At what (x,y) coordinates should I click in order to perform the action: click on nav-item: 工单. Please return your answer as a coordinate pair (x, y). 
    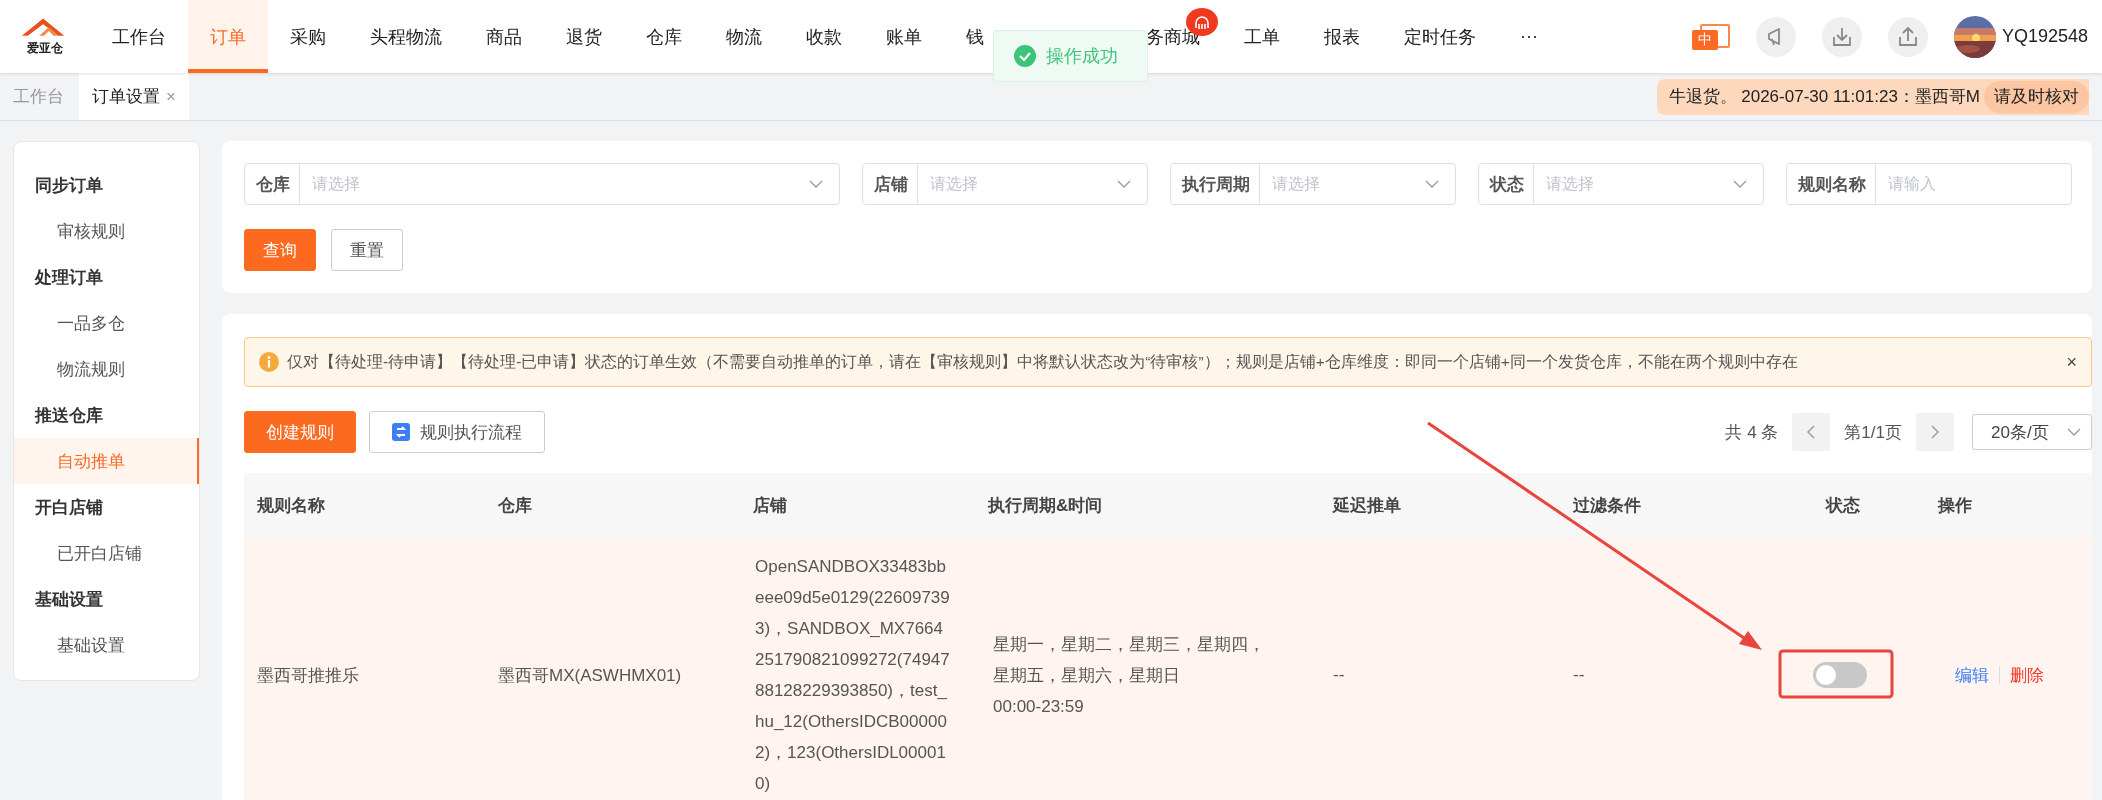
    Looking at the image, I should click on (1262, 36).